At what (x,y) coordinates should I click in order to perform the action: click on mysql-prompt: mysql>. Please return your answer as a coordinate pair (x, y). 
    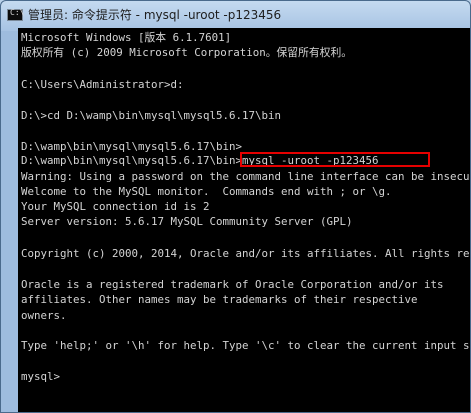
    Looking at the image, I should click on (40, 376).